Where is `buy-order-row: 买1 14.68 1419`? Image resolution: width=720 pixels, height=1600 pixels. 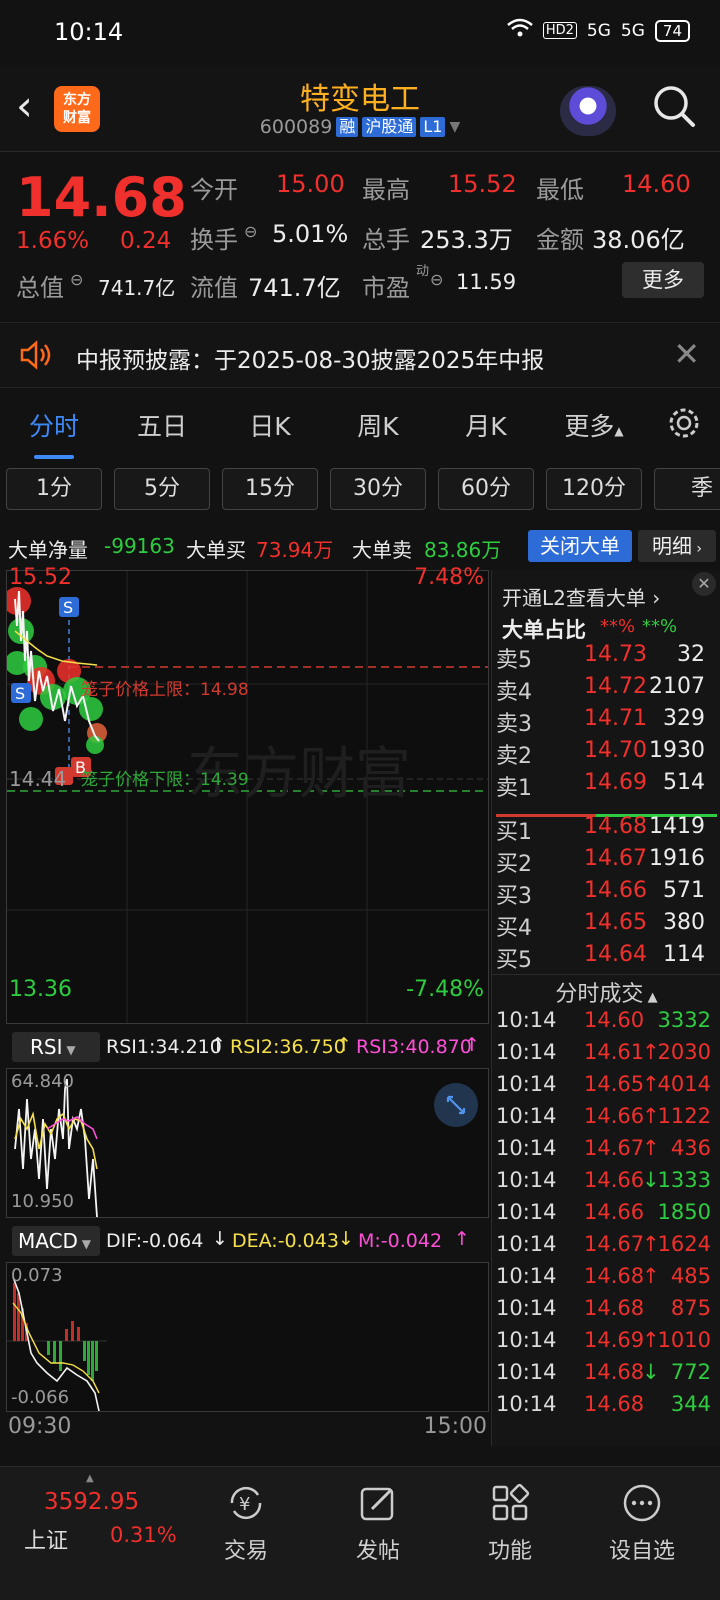
buy-order-row: 买1 14.68 1419 is located at coordinates (606, 830).